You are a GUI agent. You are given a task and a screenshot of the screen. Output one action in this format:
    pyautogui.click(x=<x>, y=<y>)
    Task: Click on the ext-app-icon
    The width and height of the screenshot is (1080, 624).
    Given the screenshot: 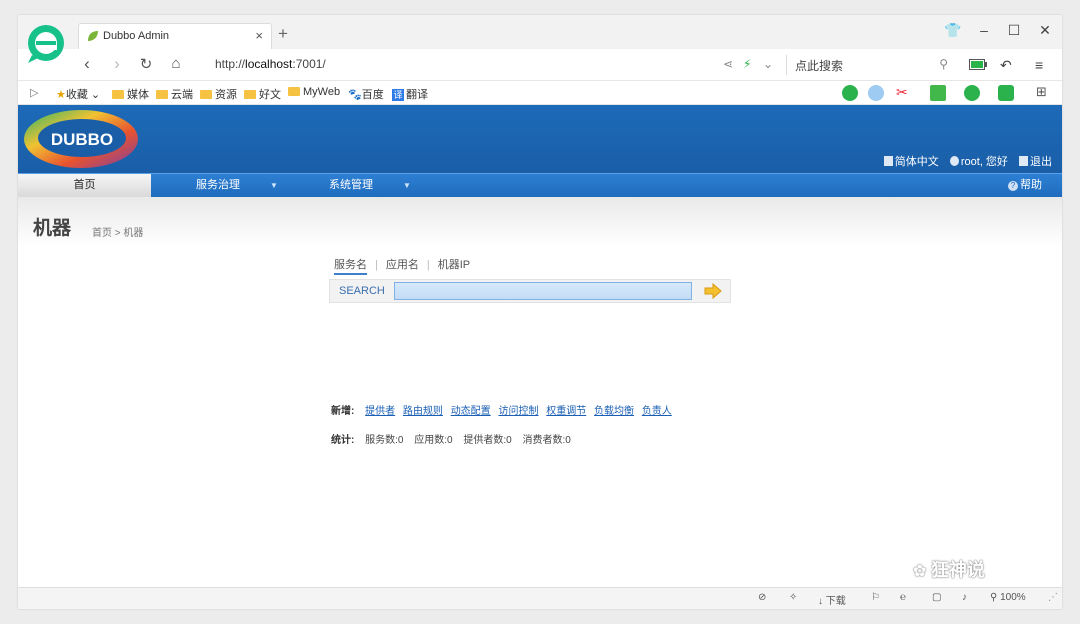 What is the action you would take?
    pyautogui.click(x=938, y=93)
    